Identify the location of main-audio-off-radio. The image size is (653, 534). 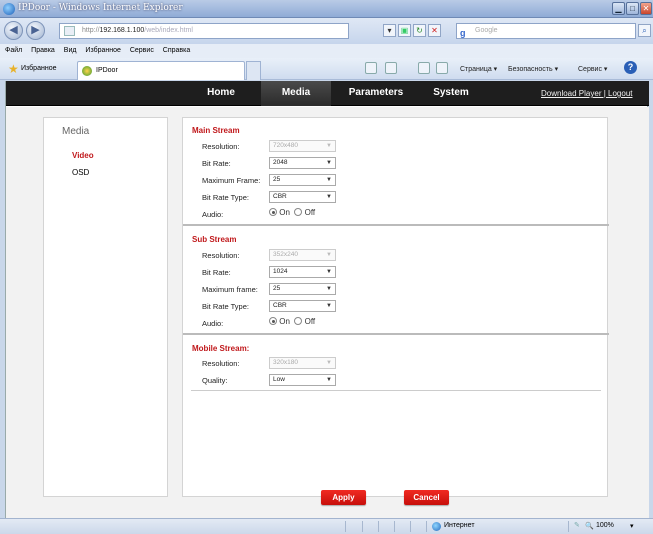
(298, 212).